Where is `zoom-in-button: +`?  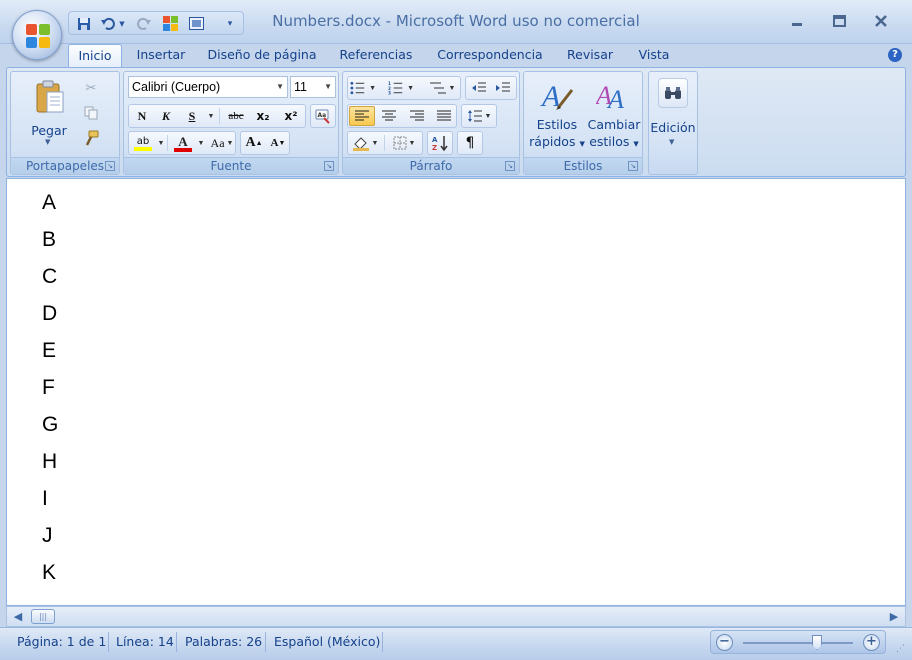
zoom-in-button: + is located at coordinates (871, 642).